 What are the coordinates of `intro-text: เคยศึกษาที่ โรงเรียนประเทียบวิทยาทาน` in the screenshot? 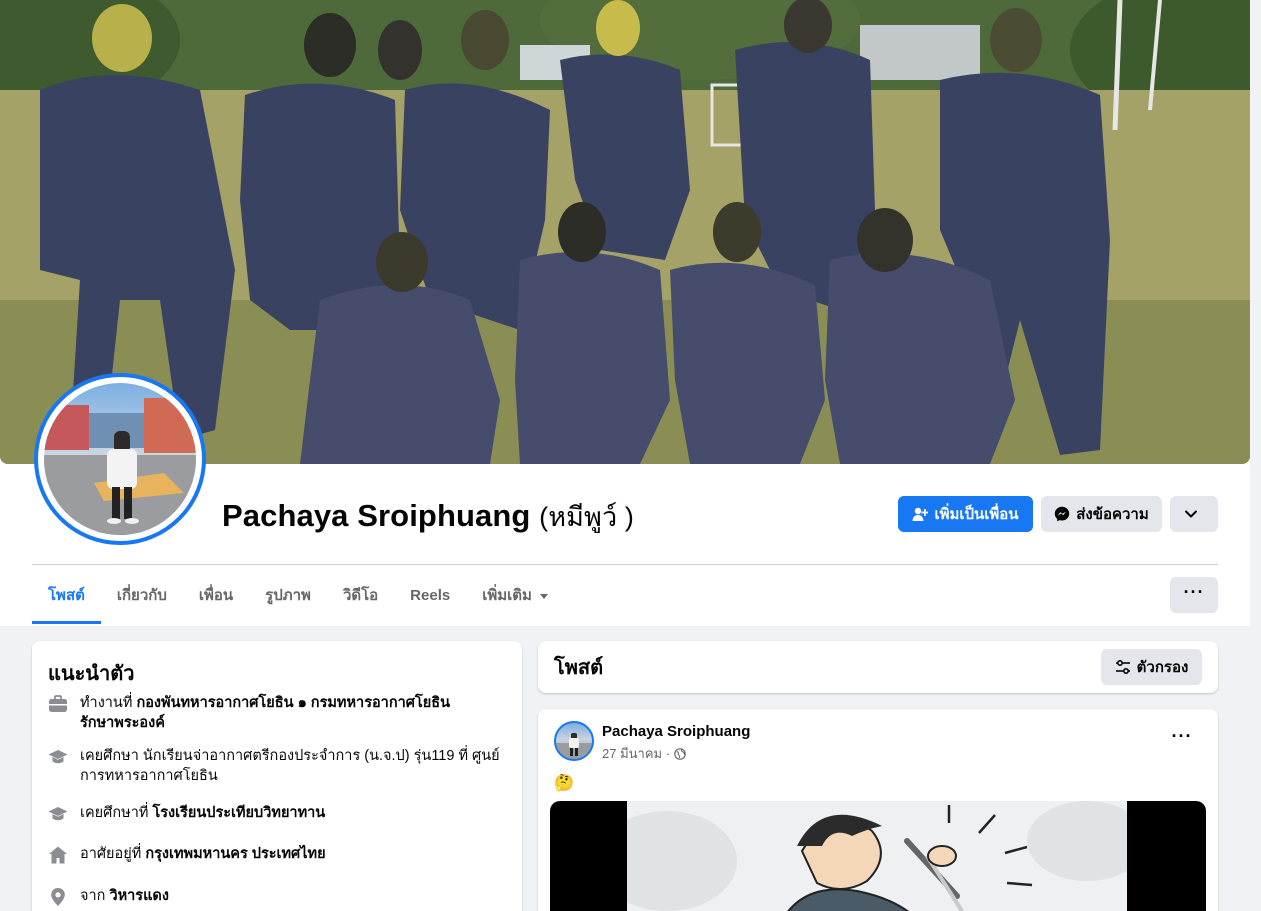 It's located at (202, 813).